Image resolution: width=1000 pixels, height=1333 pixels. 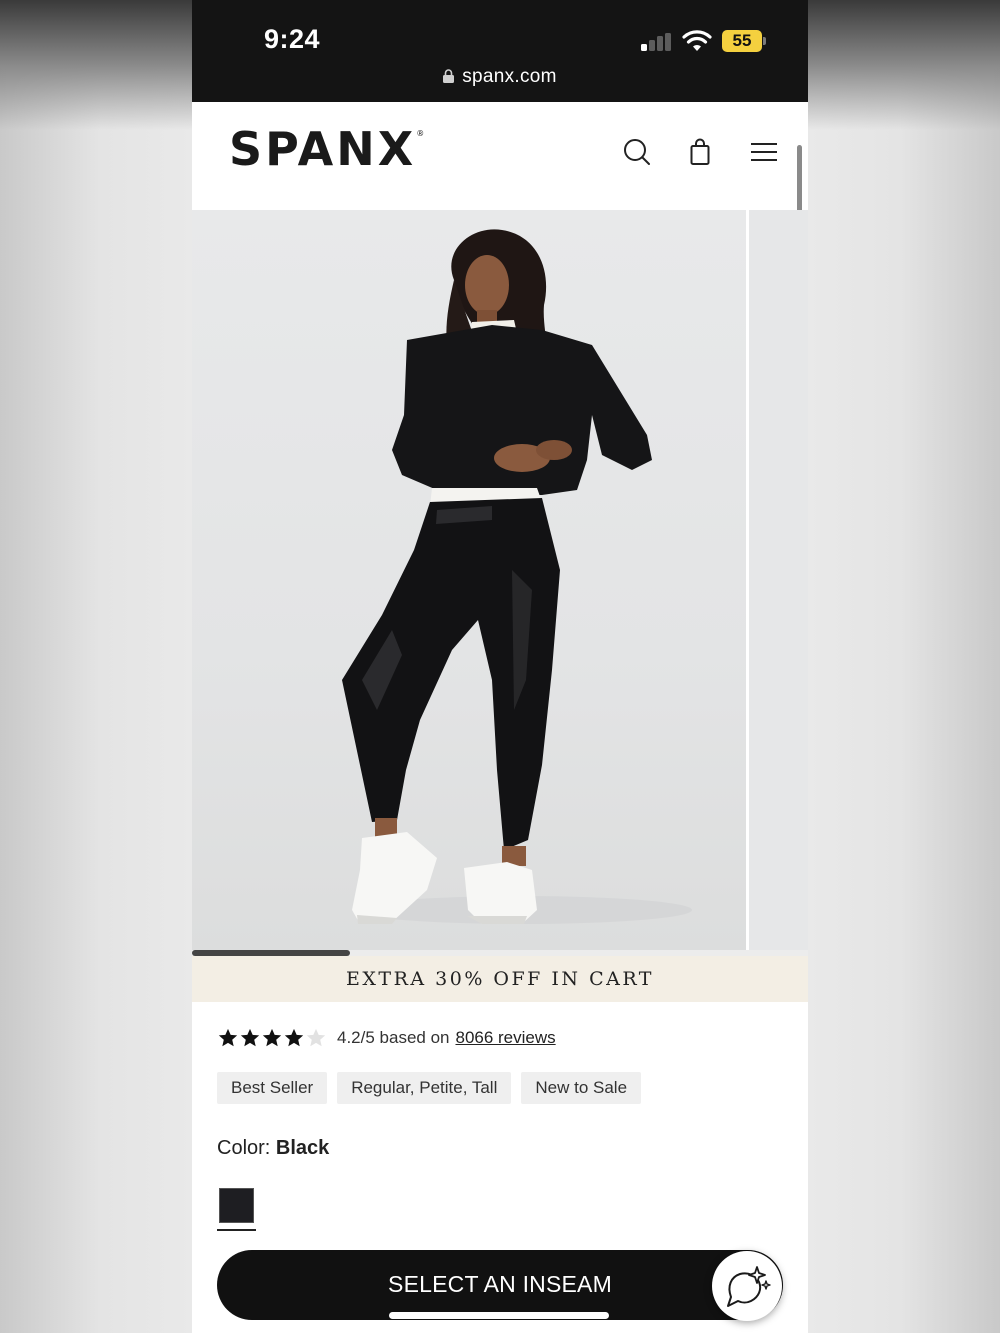 I want to click on shopping-bag-icon, so click(x=700, y=152).